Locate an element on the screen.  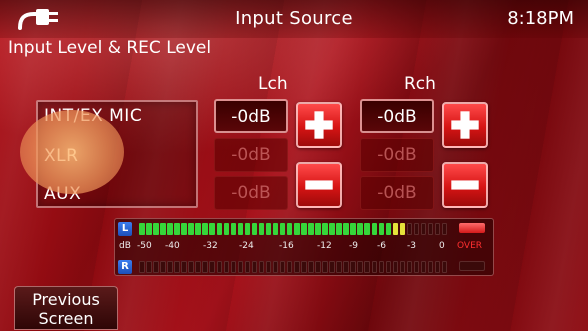
rch-level-int-ex-mic: -0dB is located at coordinates (397, 116).